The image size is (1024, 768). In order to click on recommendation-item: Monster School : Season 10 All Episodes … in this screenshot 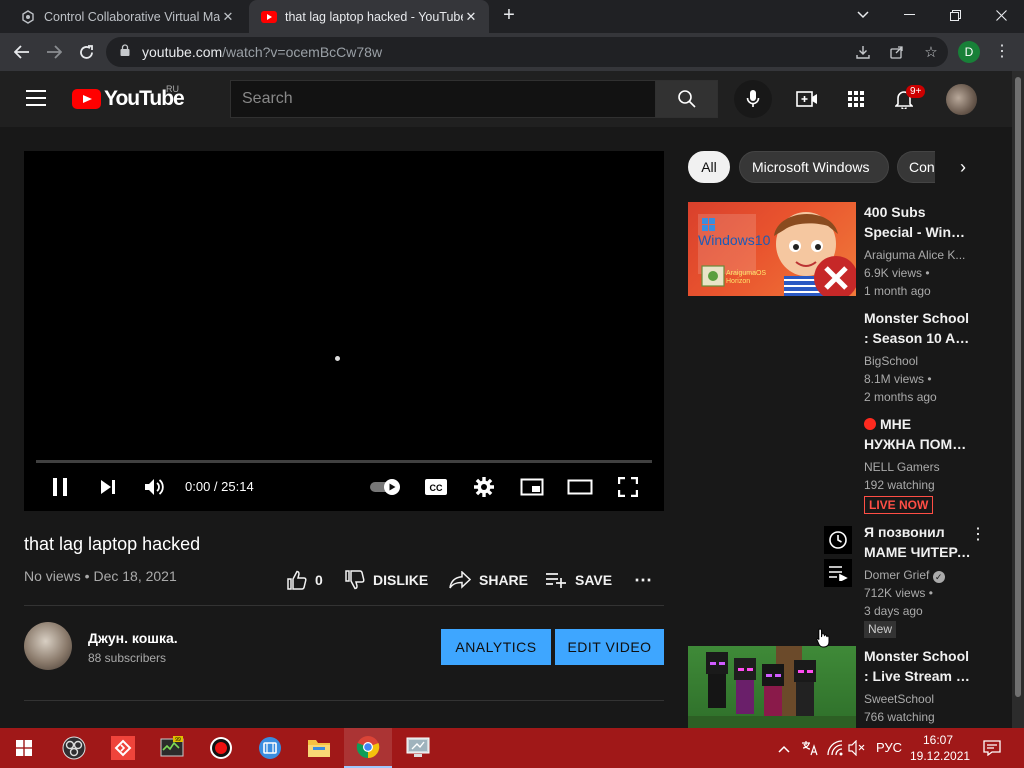, I will do `click(850, 358)`.